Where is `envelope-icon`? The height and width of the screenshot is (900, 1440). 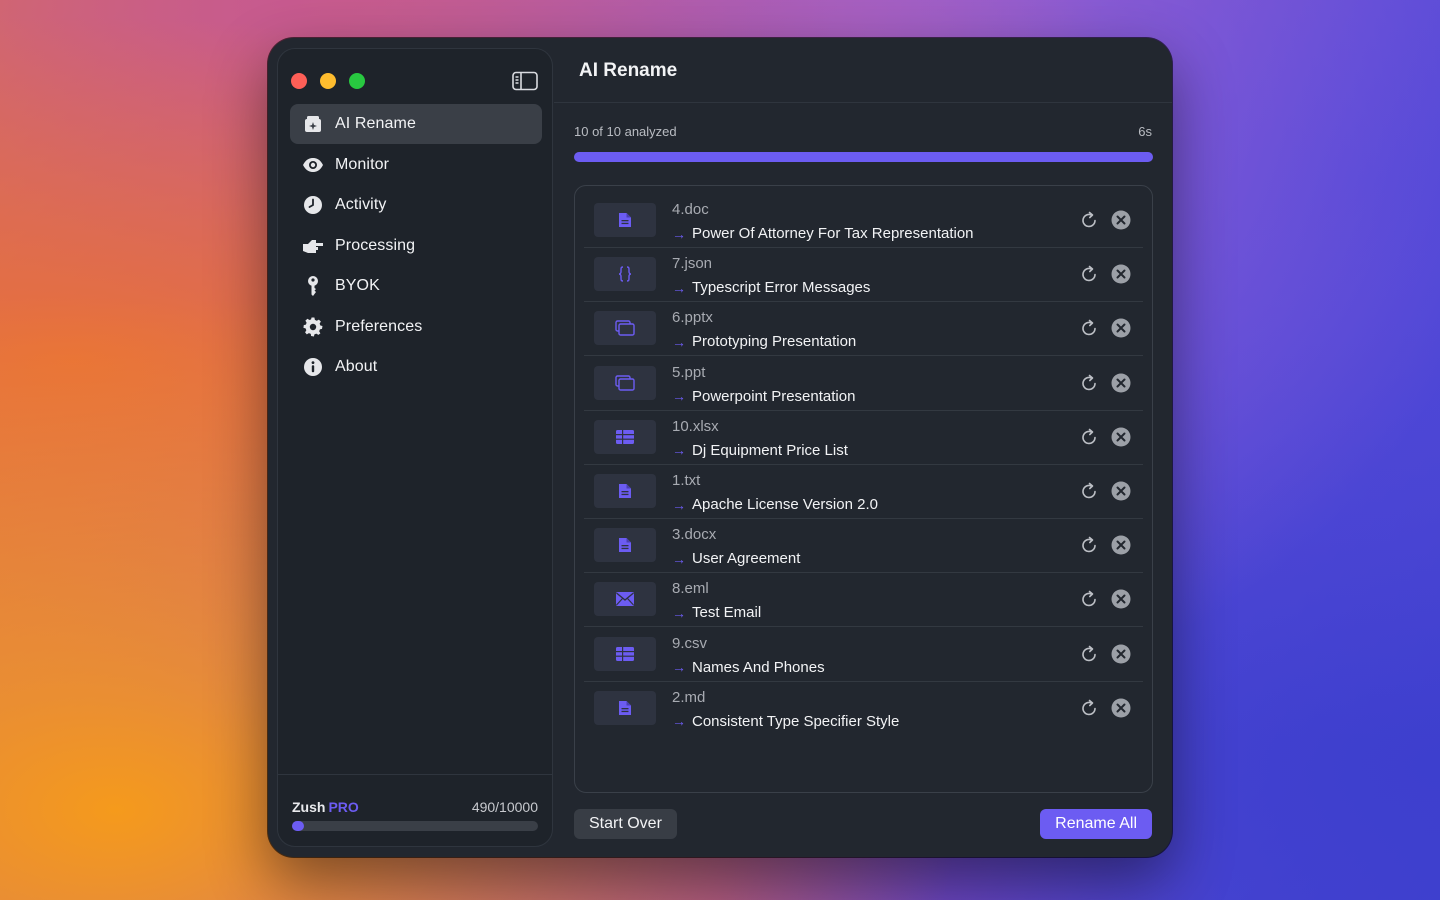 envelope-icon is located at coordinates (625, 599).